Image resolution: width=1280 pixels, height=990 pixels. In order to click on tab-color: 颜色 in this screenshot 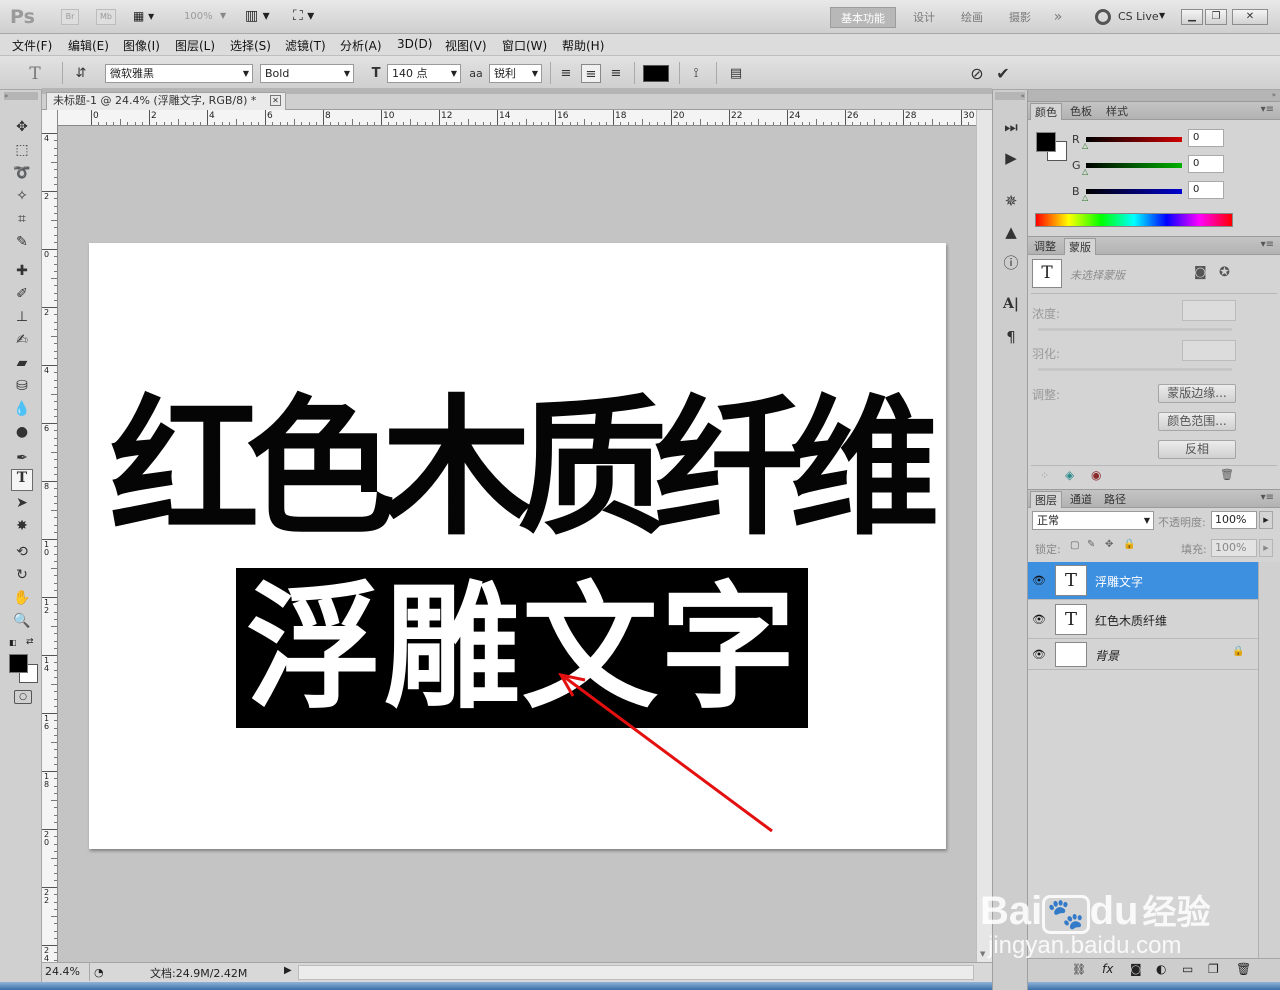, I will do `click(1046, 111)`.